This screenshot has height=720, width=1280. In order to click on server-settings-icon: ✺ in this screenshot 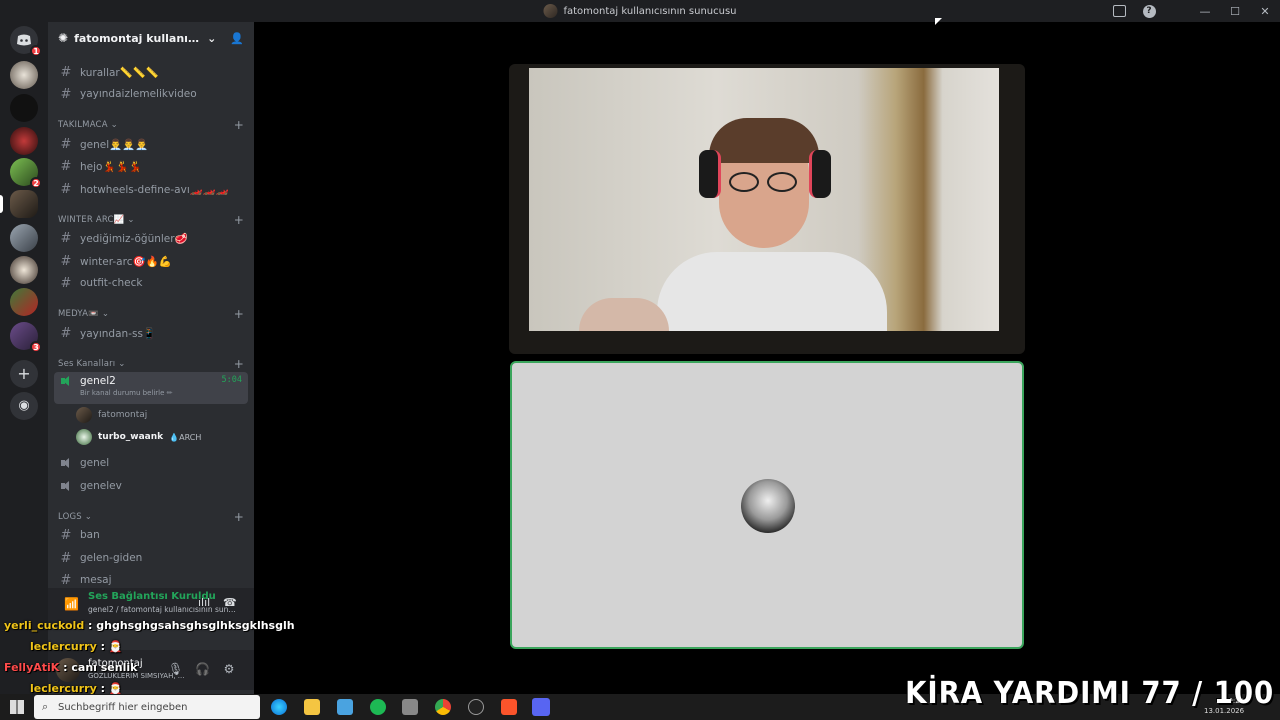, I will do `click(63, 38)`.